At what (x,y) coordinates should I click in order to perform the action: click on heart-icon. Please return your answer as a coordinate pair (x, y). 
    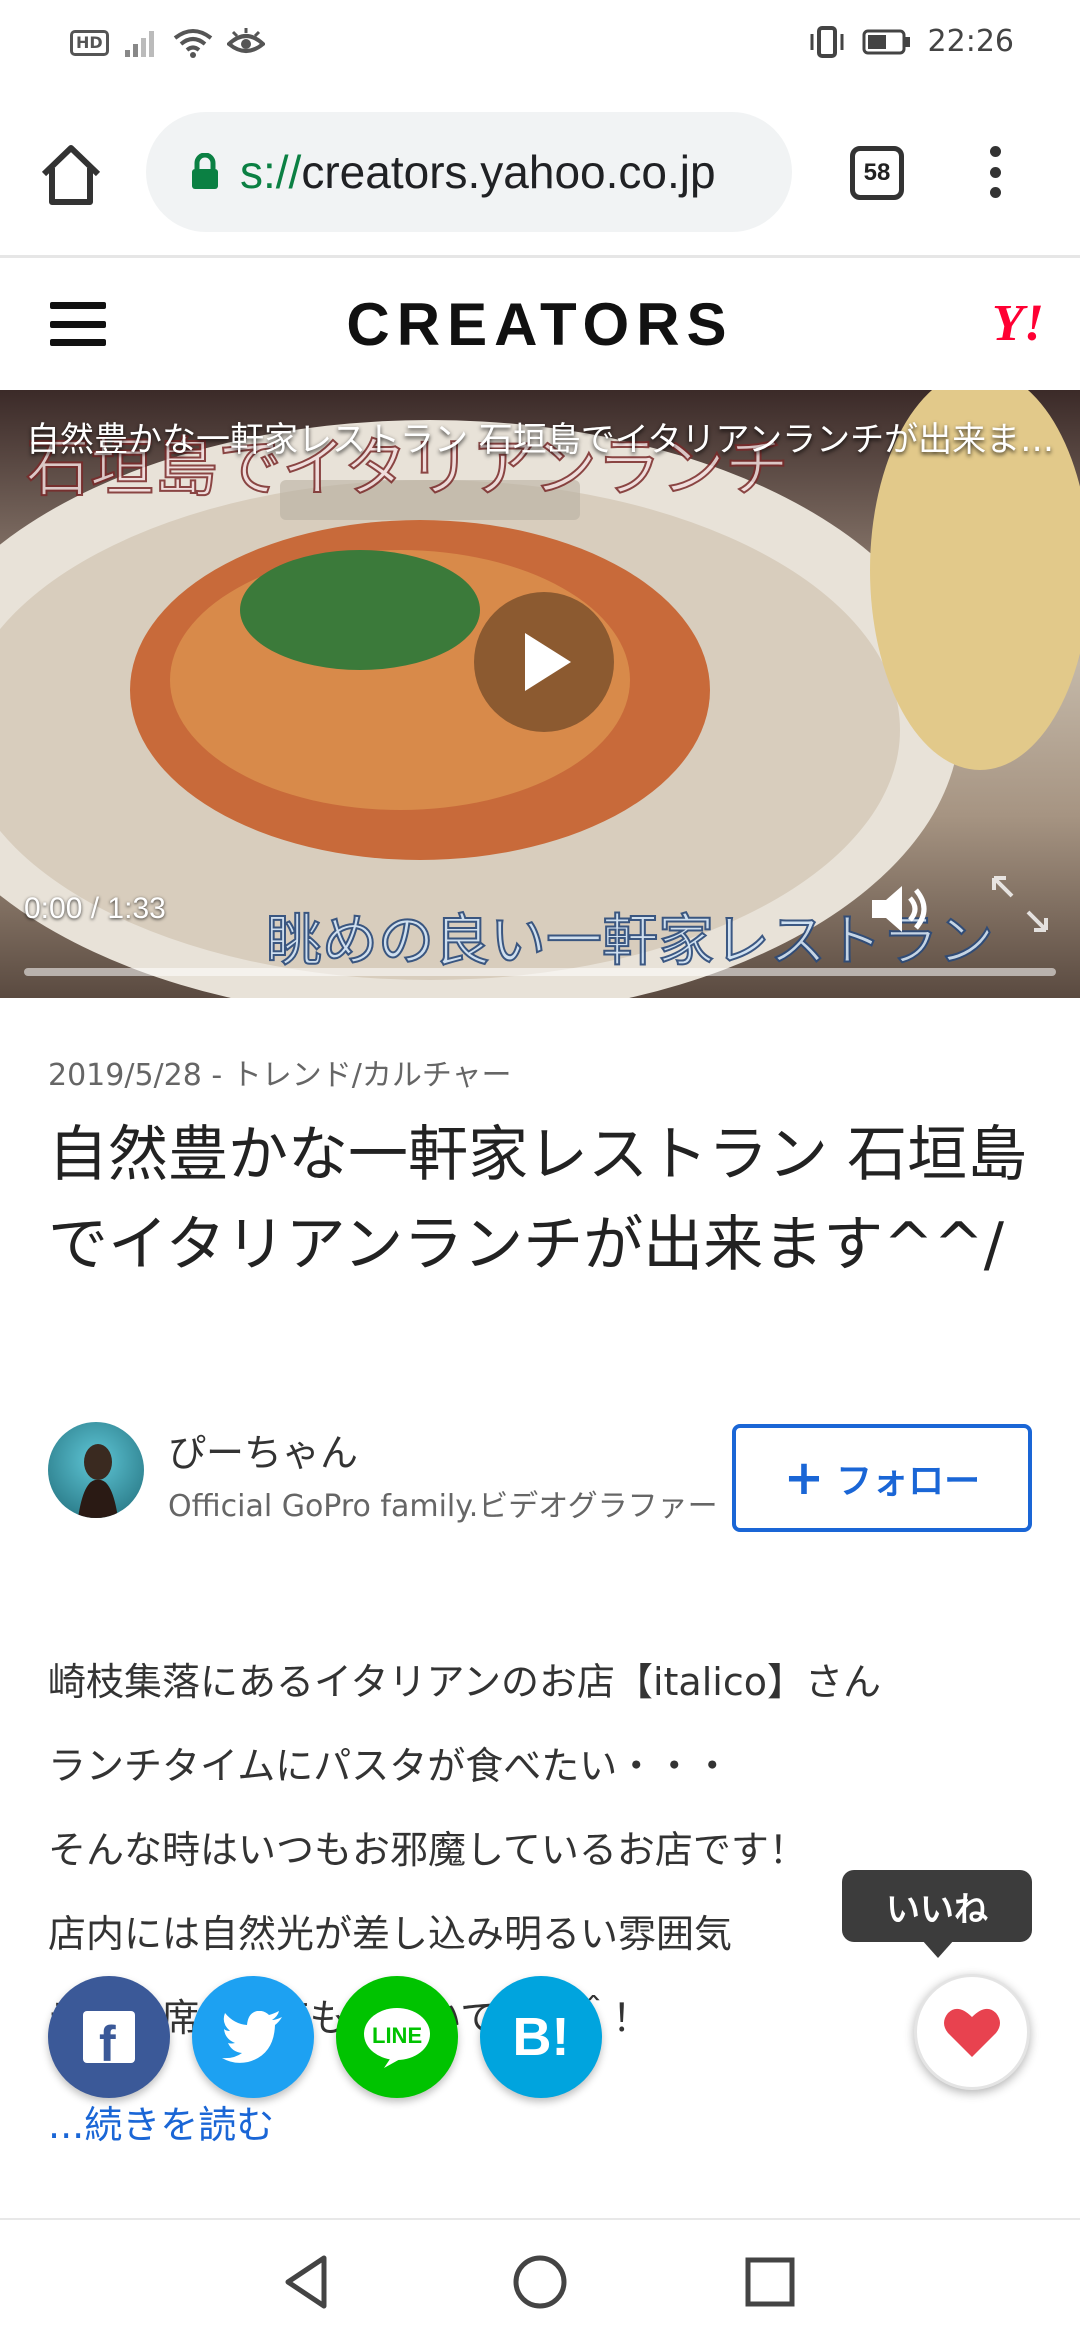
    Looking at the image, I should click on (972, 2032).